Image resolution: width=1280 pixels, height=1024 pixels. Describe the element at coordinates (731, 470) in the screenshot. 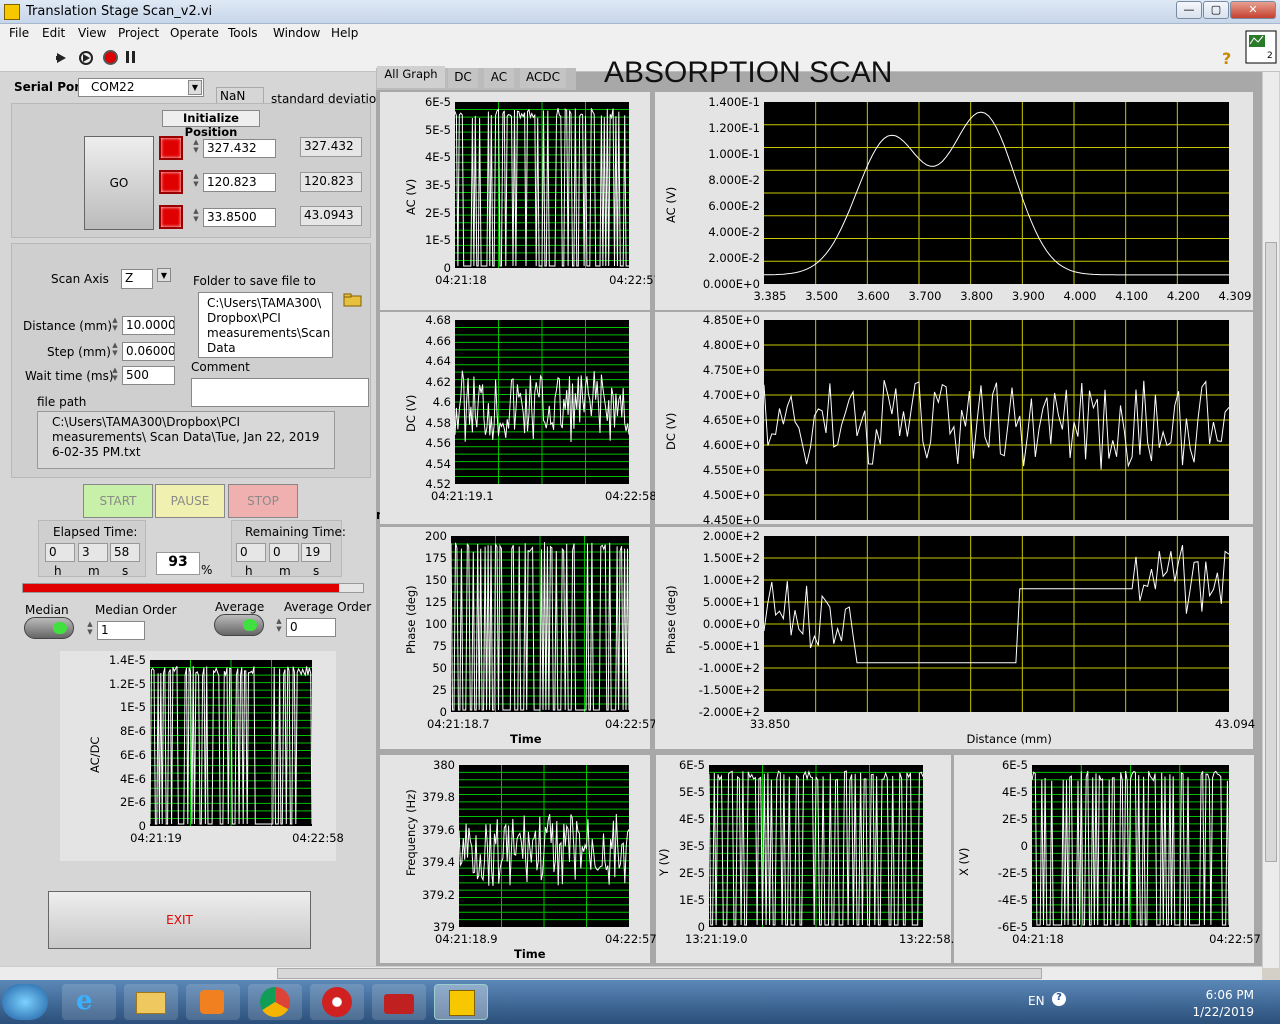

I see `dc_d-ytick: 4.550E+0` at that location.